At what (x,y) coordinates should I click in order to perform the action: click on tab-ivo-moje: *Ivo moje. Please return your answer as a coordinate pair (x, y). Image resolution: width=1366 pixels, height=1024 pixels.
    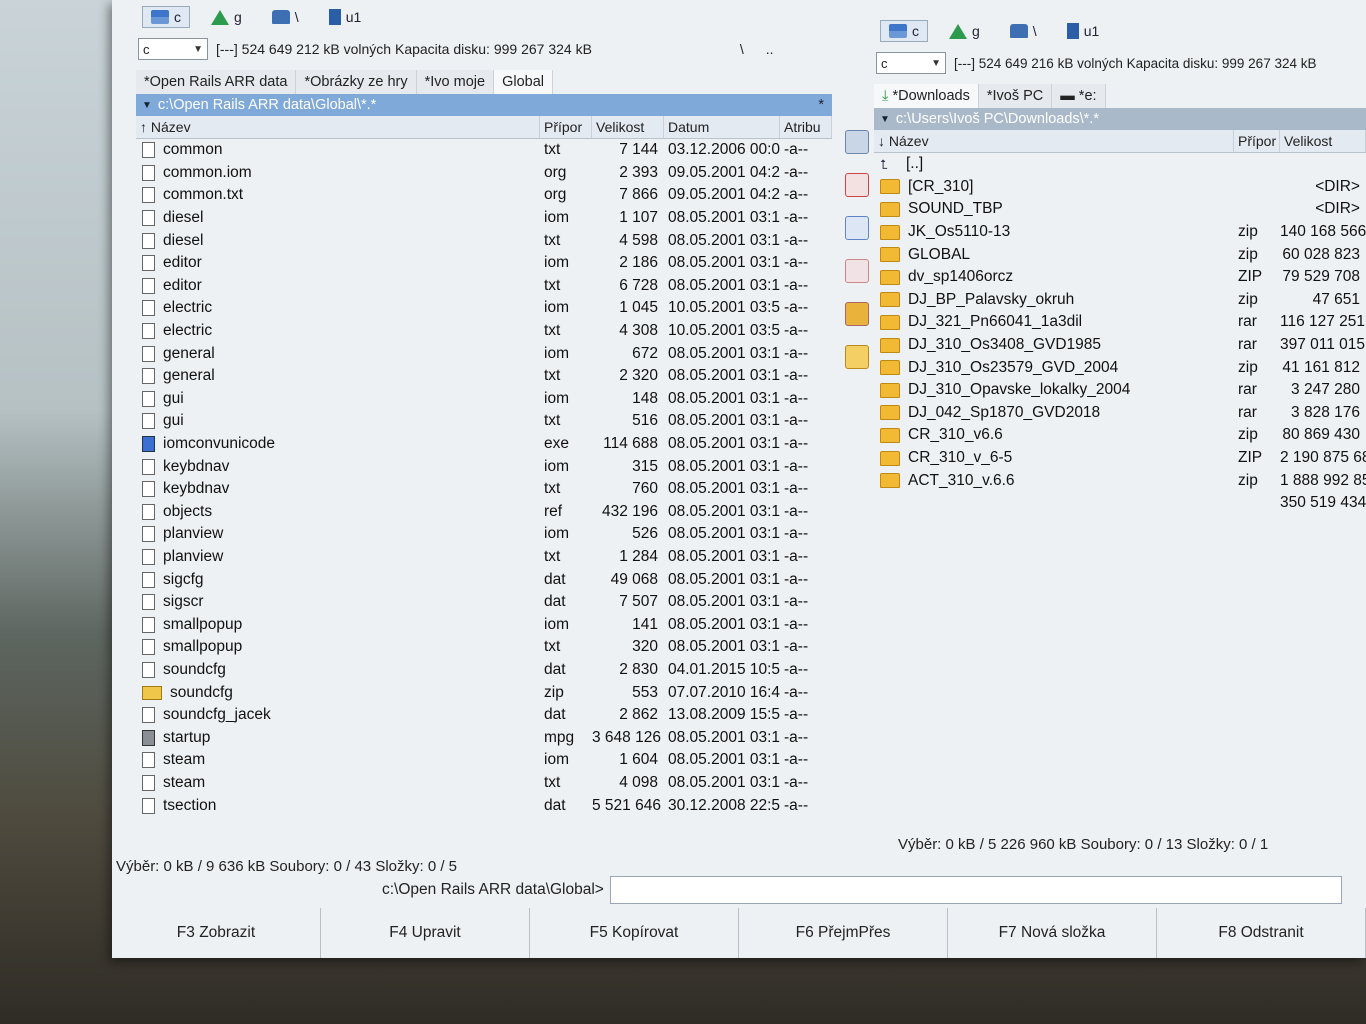
    Looking at the image, I should click on (455, 82).